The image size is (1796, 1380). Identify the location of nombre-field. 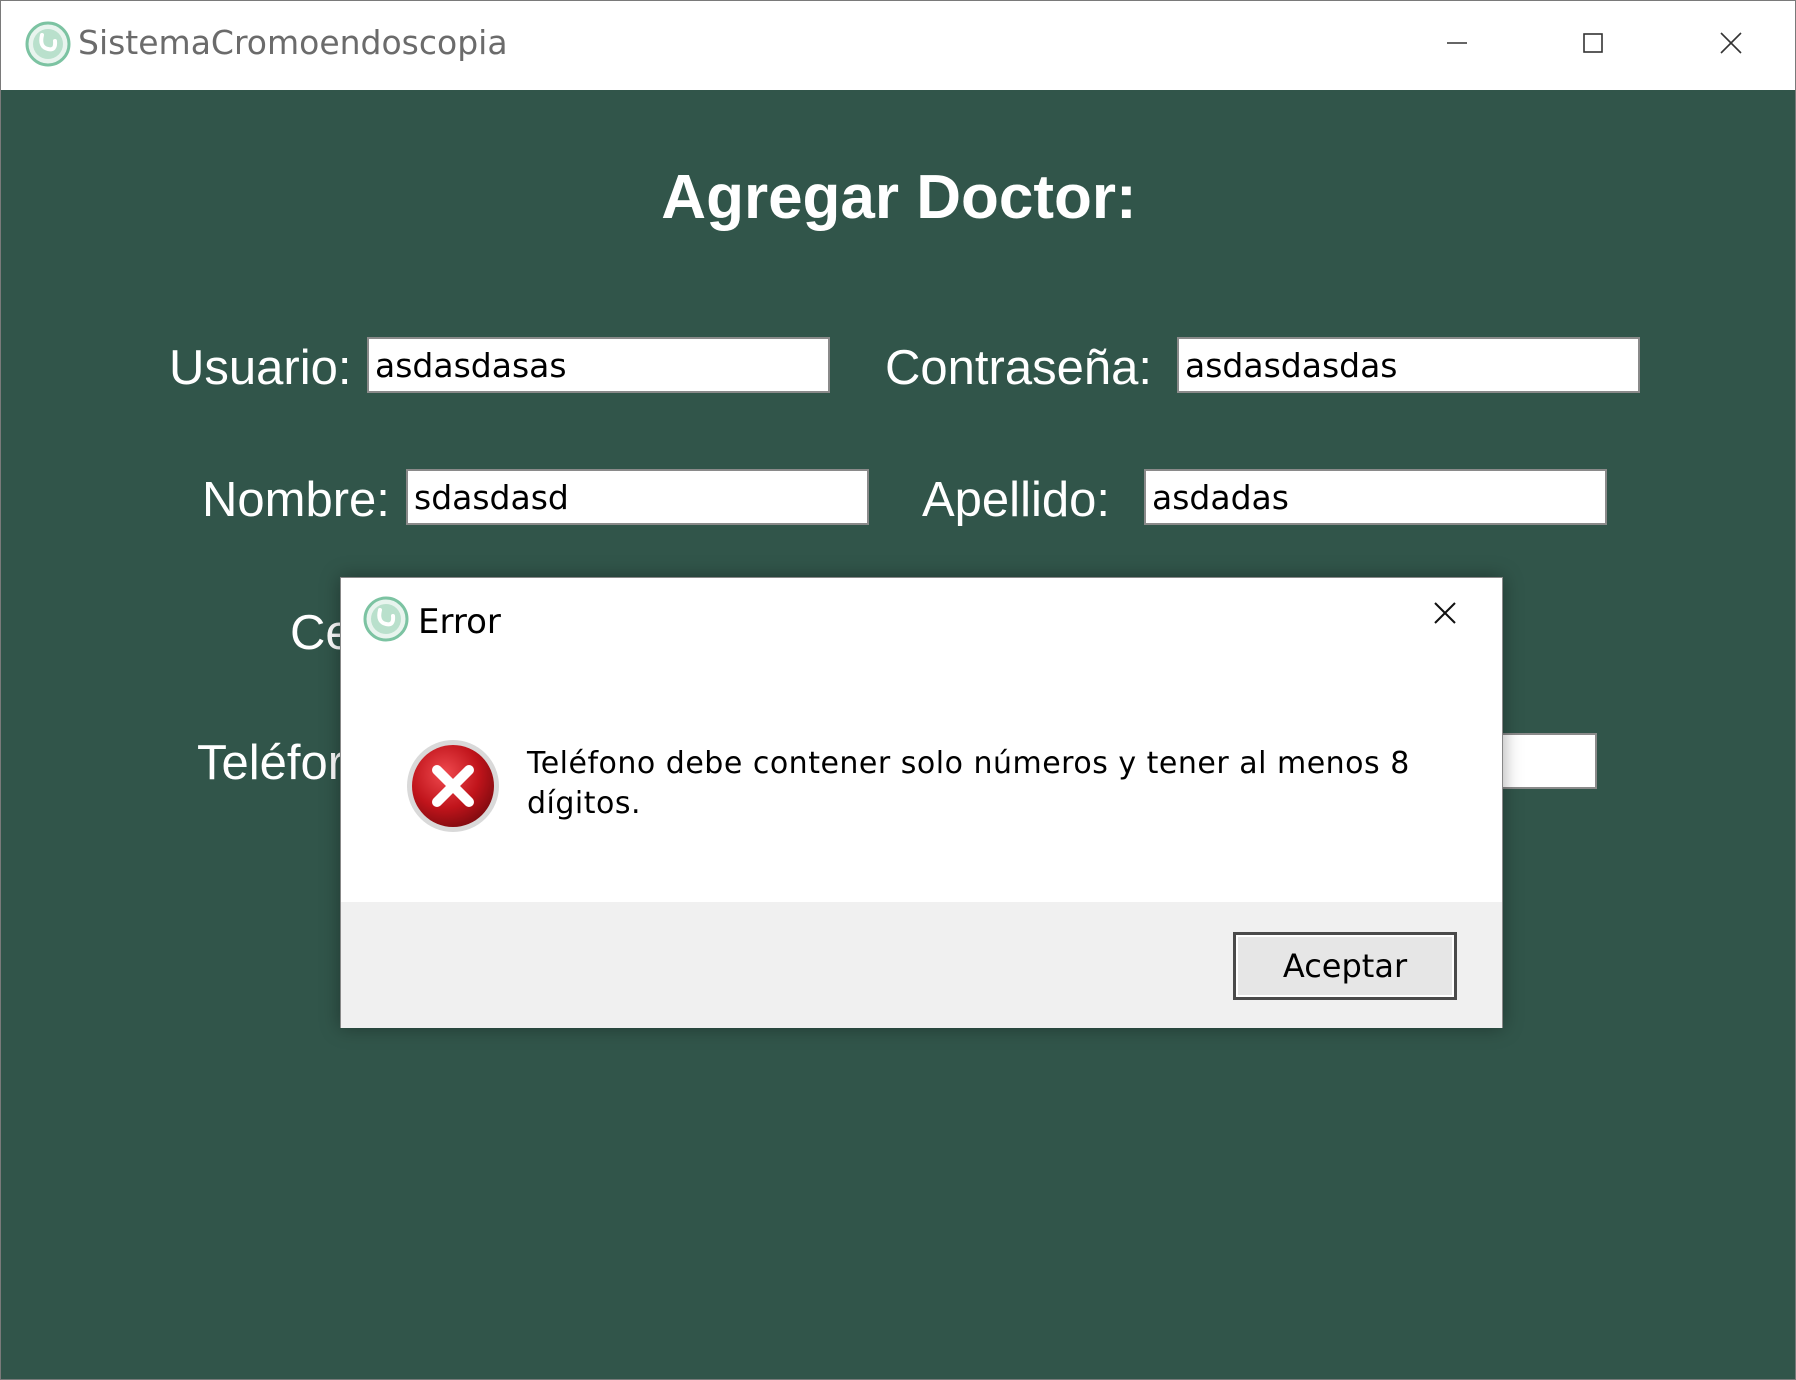
(637, 497).